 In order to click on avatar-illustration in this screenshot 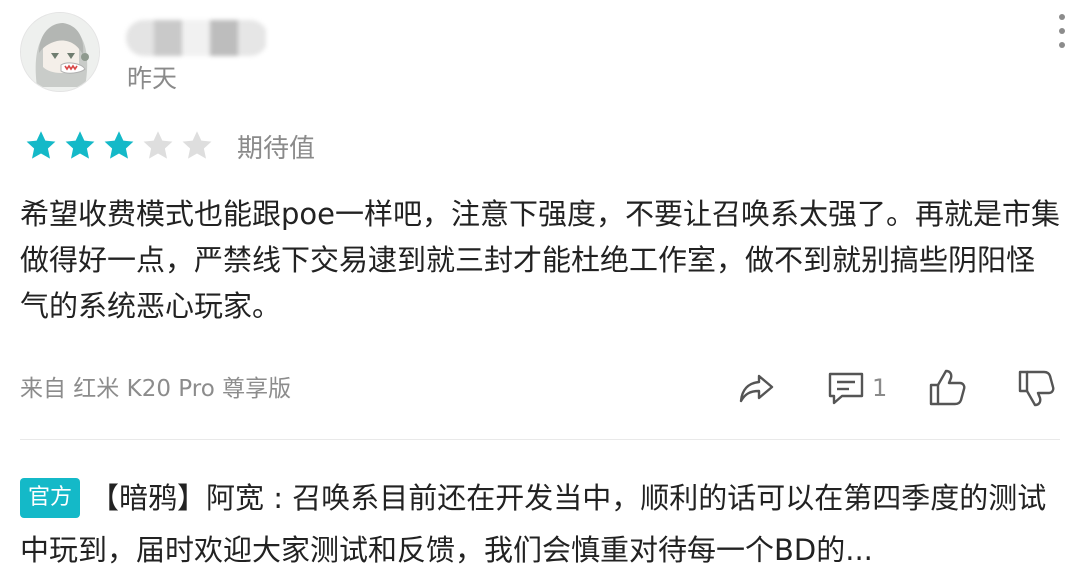, I will do `click(60, 52)`.